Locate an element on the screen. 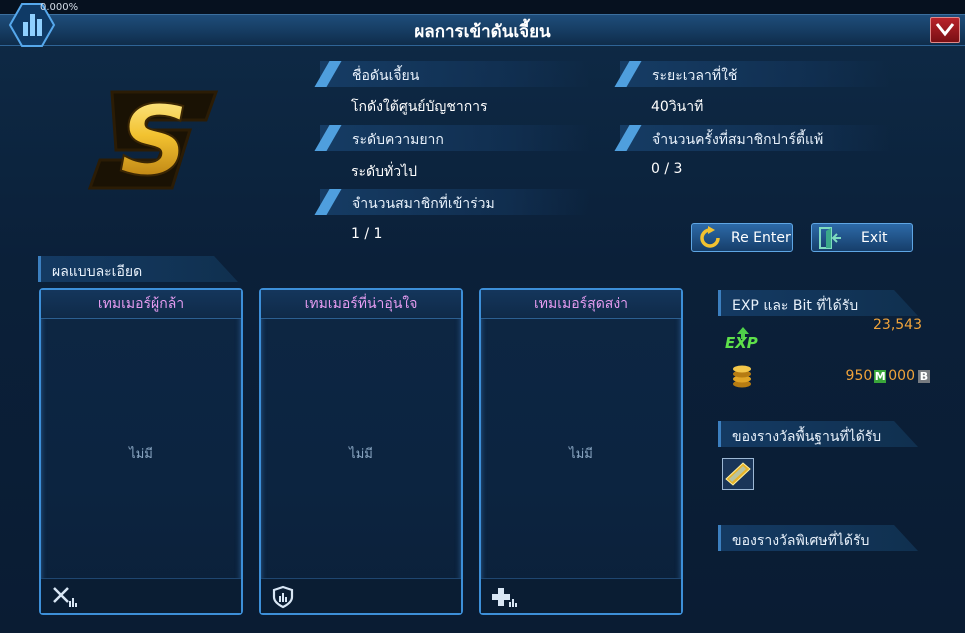 This screenshot has height=633, width=965. members-label: จำนวนสมาชิกที่เข้าร่วม is located at coordinates (423, 204).